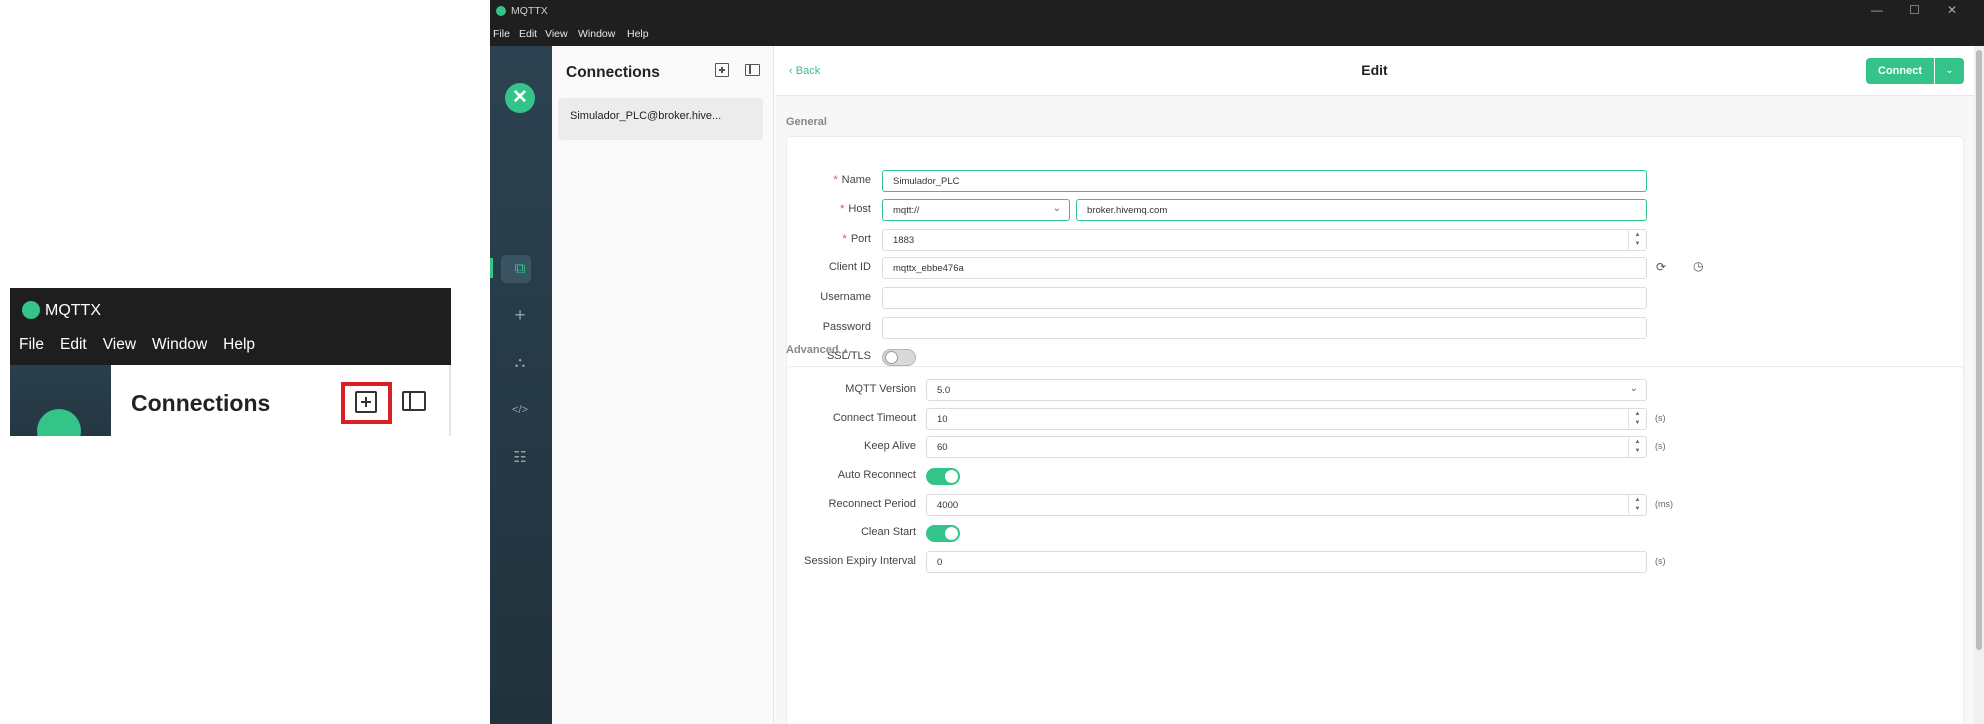  What do you see at coordinates (119, 349) in the screenshot?
I see `inset-menu-view: View` at bounding box center [119, 349].